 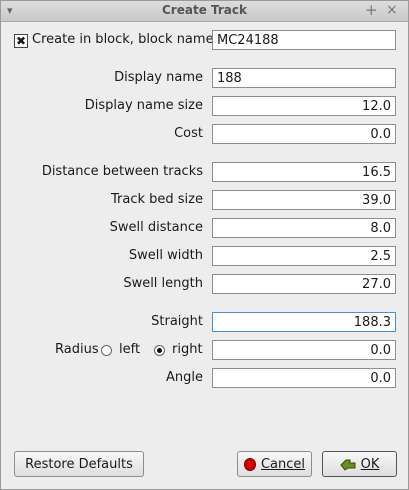 I want to click on cancel-button: Cancel, so click(x=274, y=464).